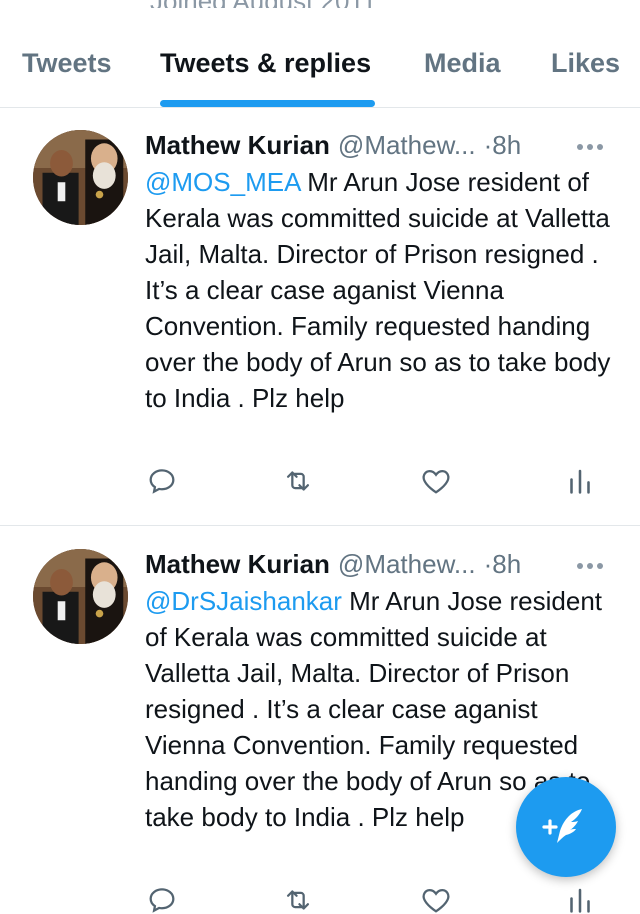 Image resolution: width=640 pixels, height=914 pixels. I want to click on profile-header-fragment: Joined August 2011, so click(320, 4).